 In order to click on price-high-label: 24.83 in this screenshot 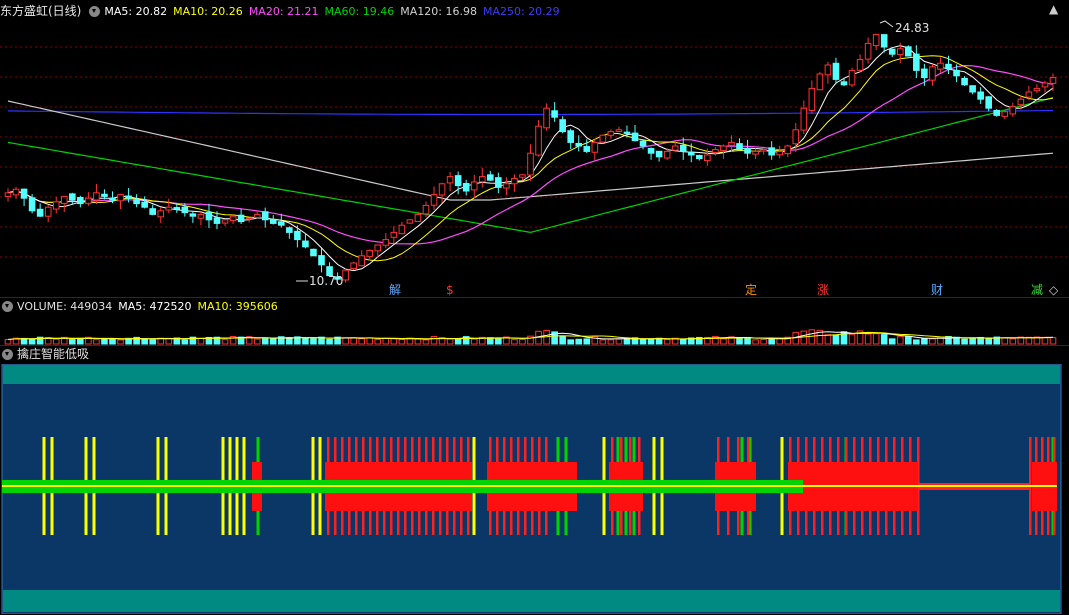, I will do `click(912, 28)`.